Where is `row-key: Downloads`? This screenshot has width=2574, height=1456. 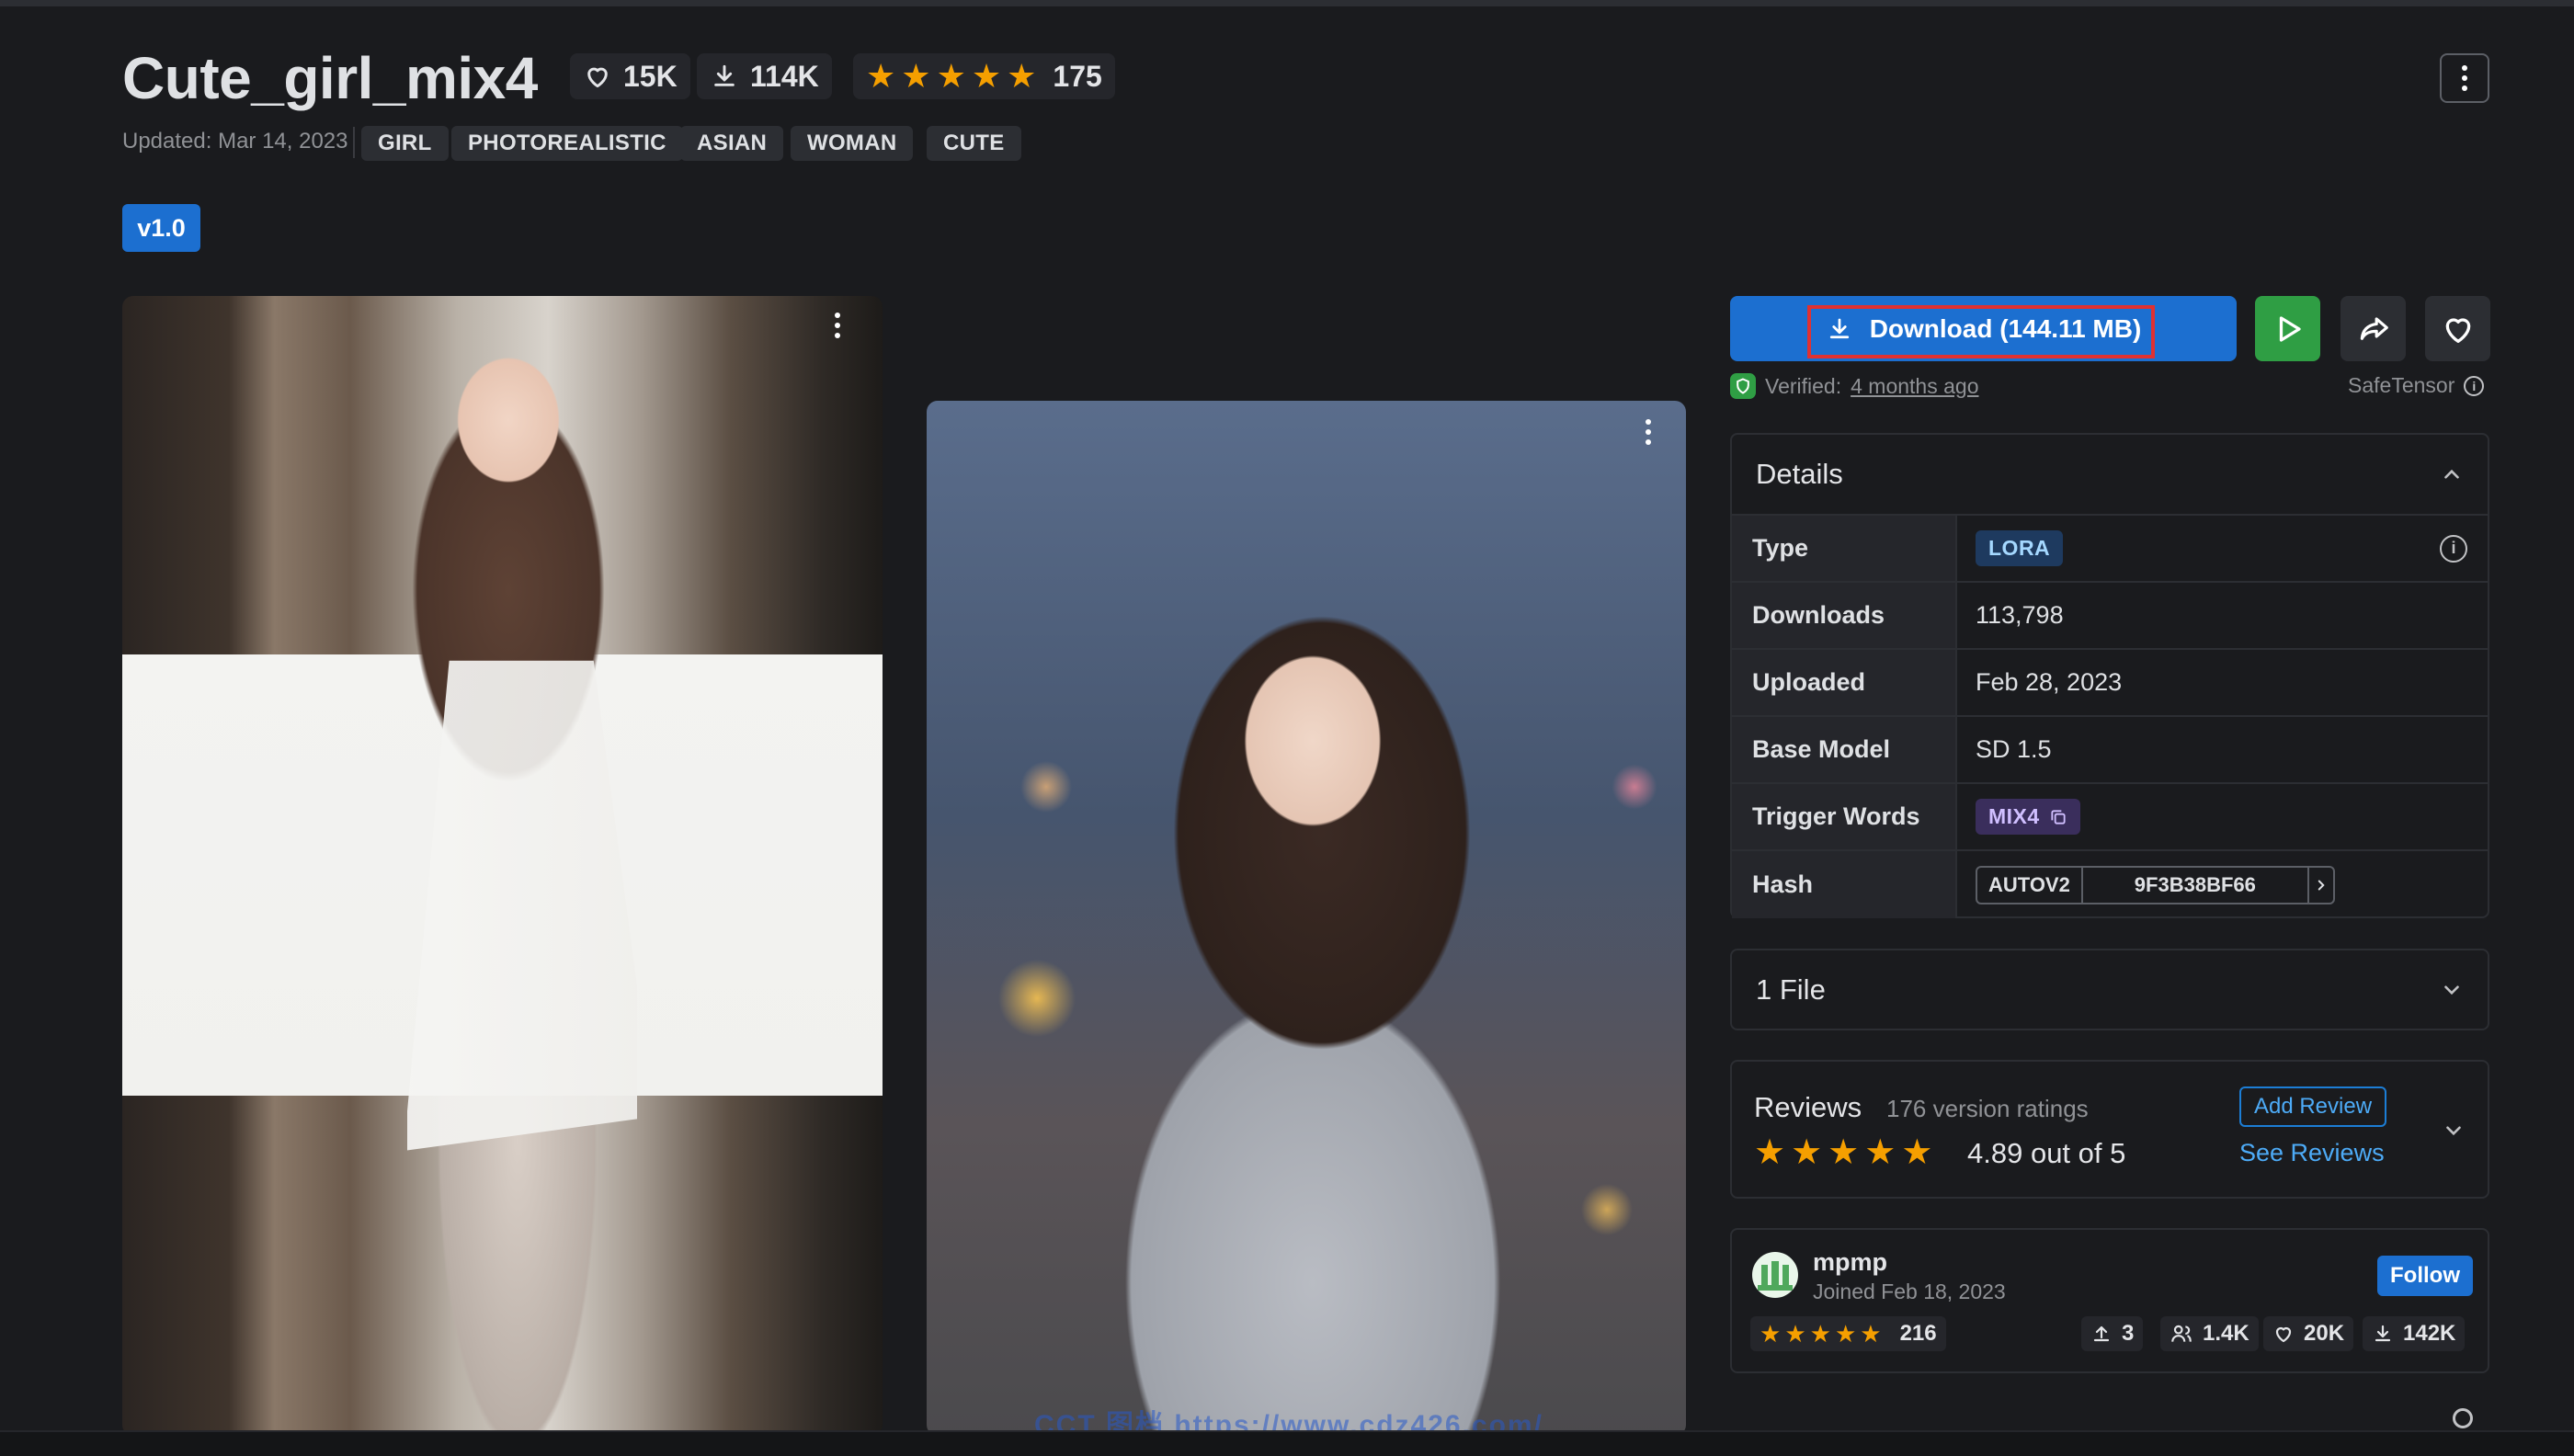 row-key: Downloads is located at coordinates (1844, 615).